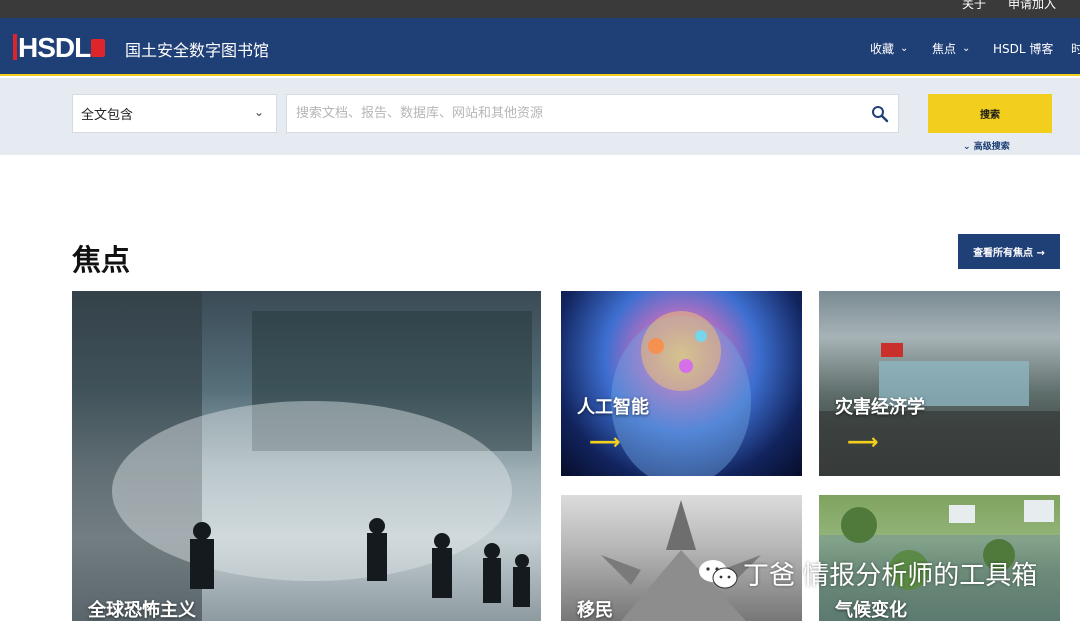  What do you see at coordinates (990, 113) in the screenshot?
I see `search-button: 搜索` at bounding box center [990, 113].